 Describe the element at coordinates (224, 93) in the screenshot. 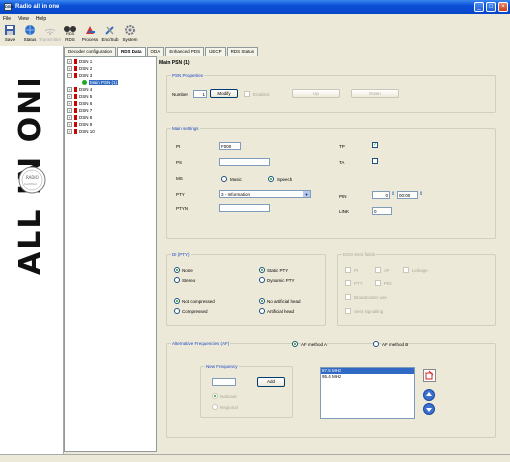

I see `modify-button: Modify` at that location.